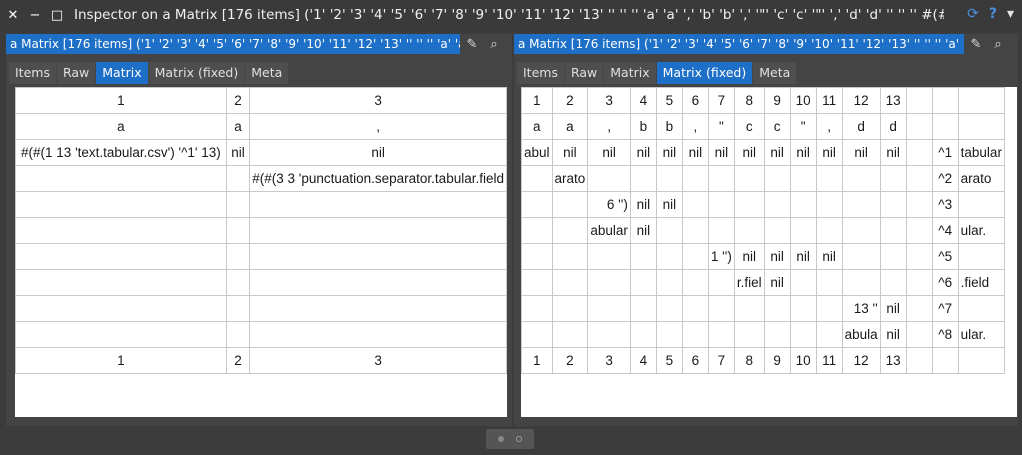  I want to click on table-cell: arato, so click(570, 178).